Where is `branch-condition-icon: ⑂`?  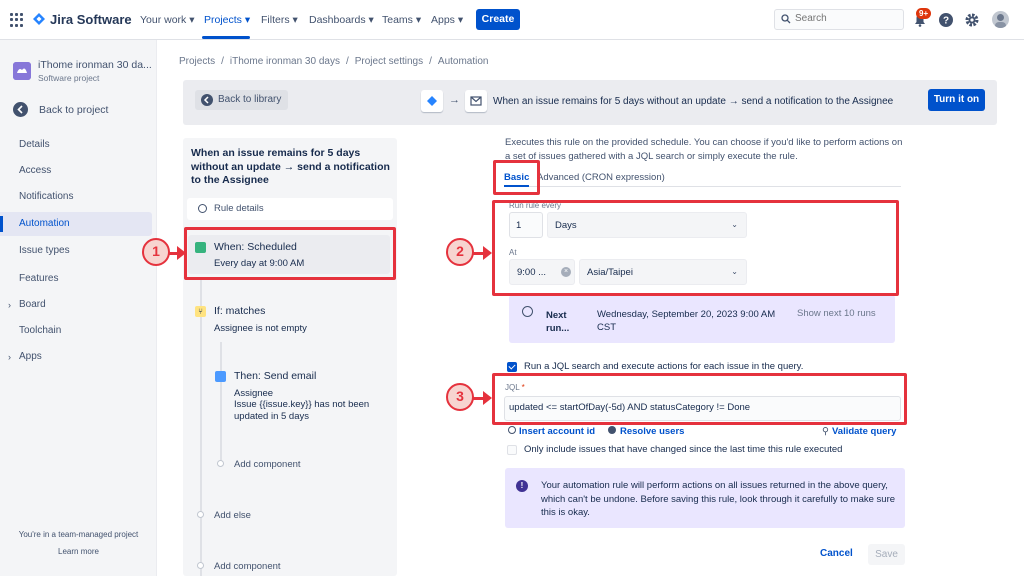 branch-condition-icon: ⑂ is located at coordinates (200, 311).